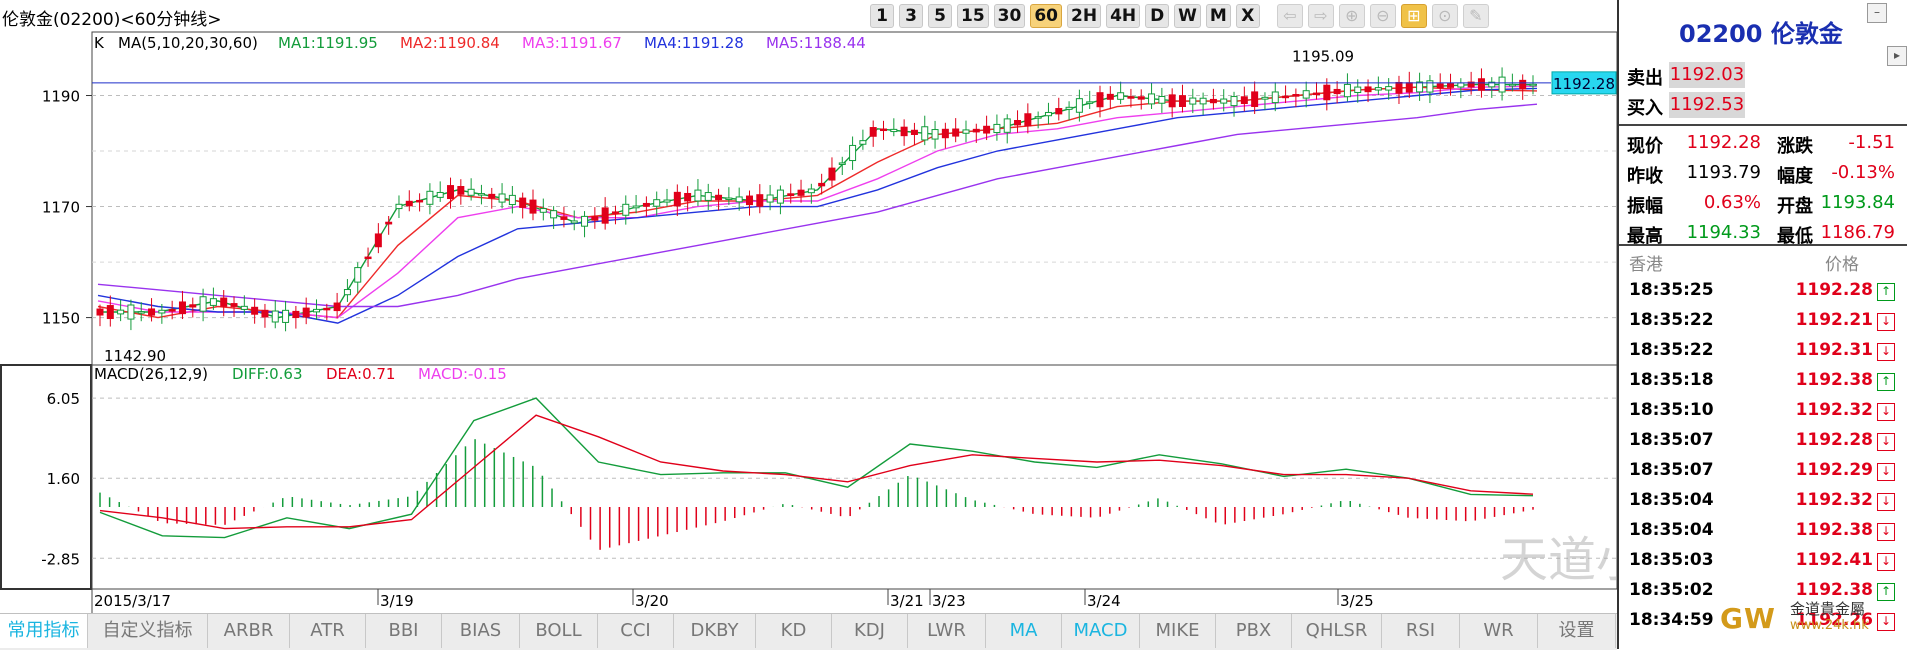 Image resolution: width=1907 pixels, height=650 pixels. What do you see at coordinates (1421, 631) in the screenshot?
I see `tab-rsi: RSI` at bounding box center [1421, 631].